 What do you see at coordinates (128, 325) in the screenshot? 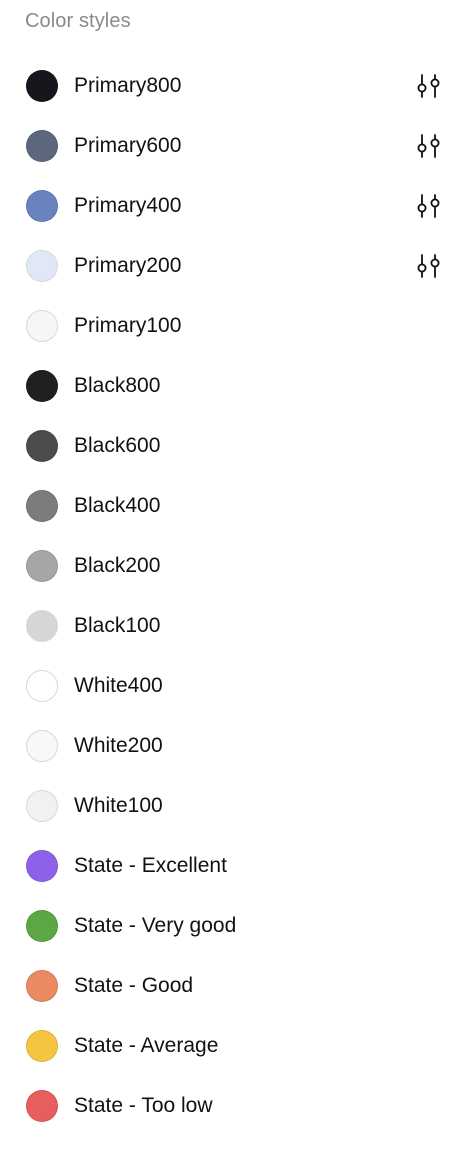
I see `color-style-name: Primary100` at bounding box center [128, 325].